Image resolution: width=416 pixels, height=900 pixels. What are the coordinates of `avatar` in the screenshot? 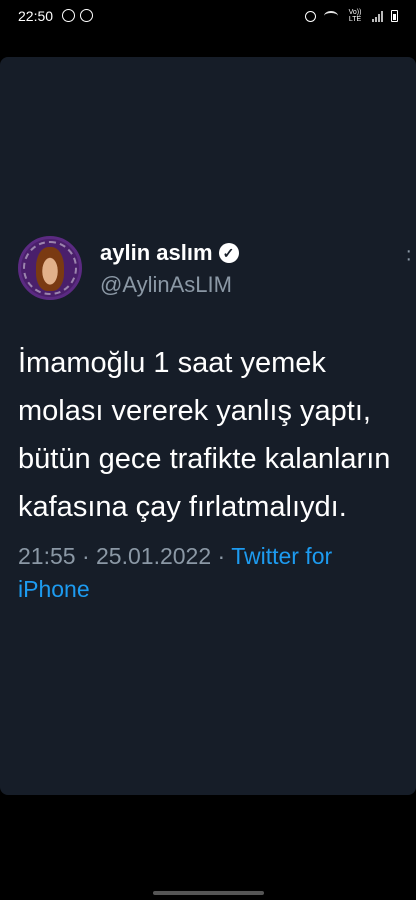 It's located at (50, 268).